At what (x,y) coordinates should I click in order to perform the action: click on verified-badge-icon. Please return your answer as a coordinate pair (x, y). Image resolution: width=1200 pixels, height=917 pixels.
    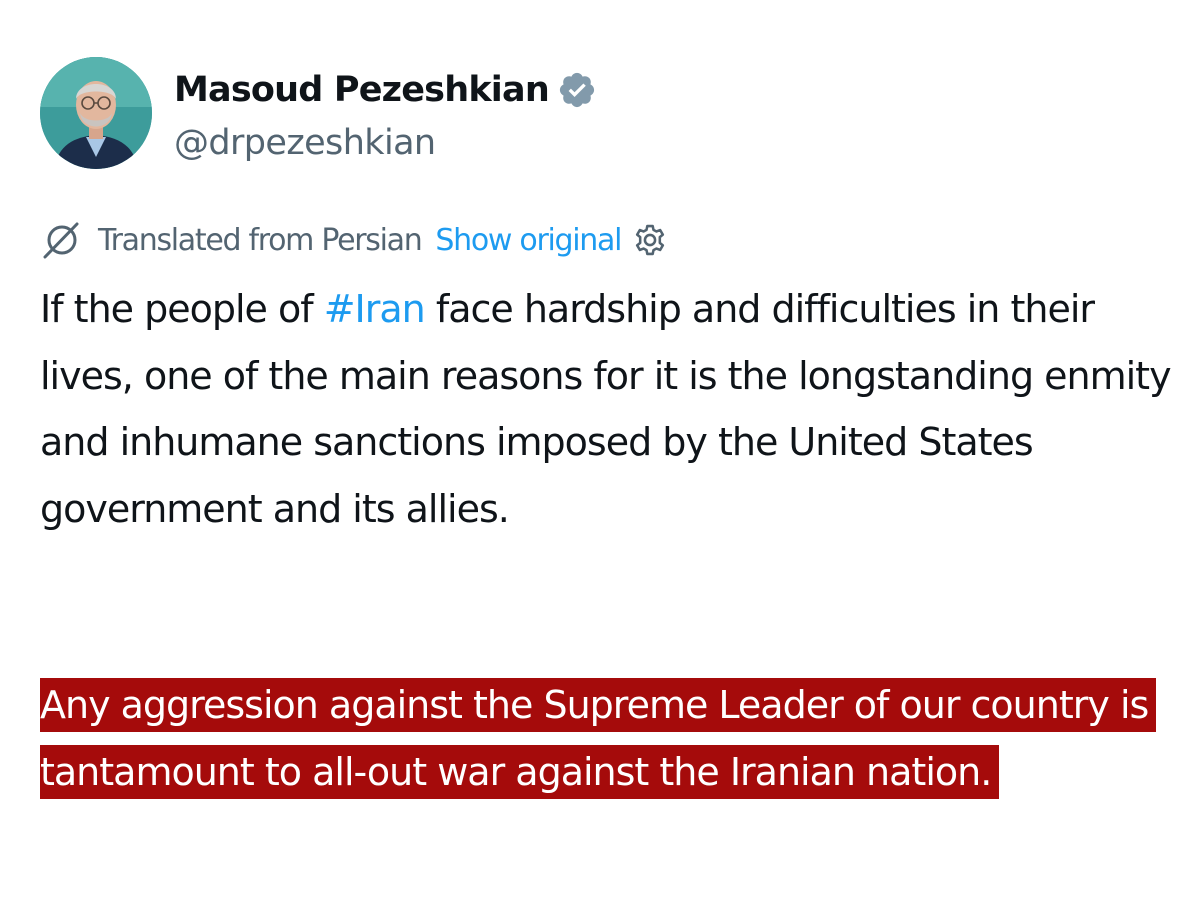
    Looking at the image, I should click on (577, 90).